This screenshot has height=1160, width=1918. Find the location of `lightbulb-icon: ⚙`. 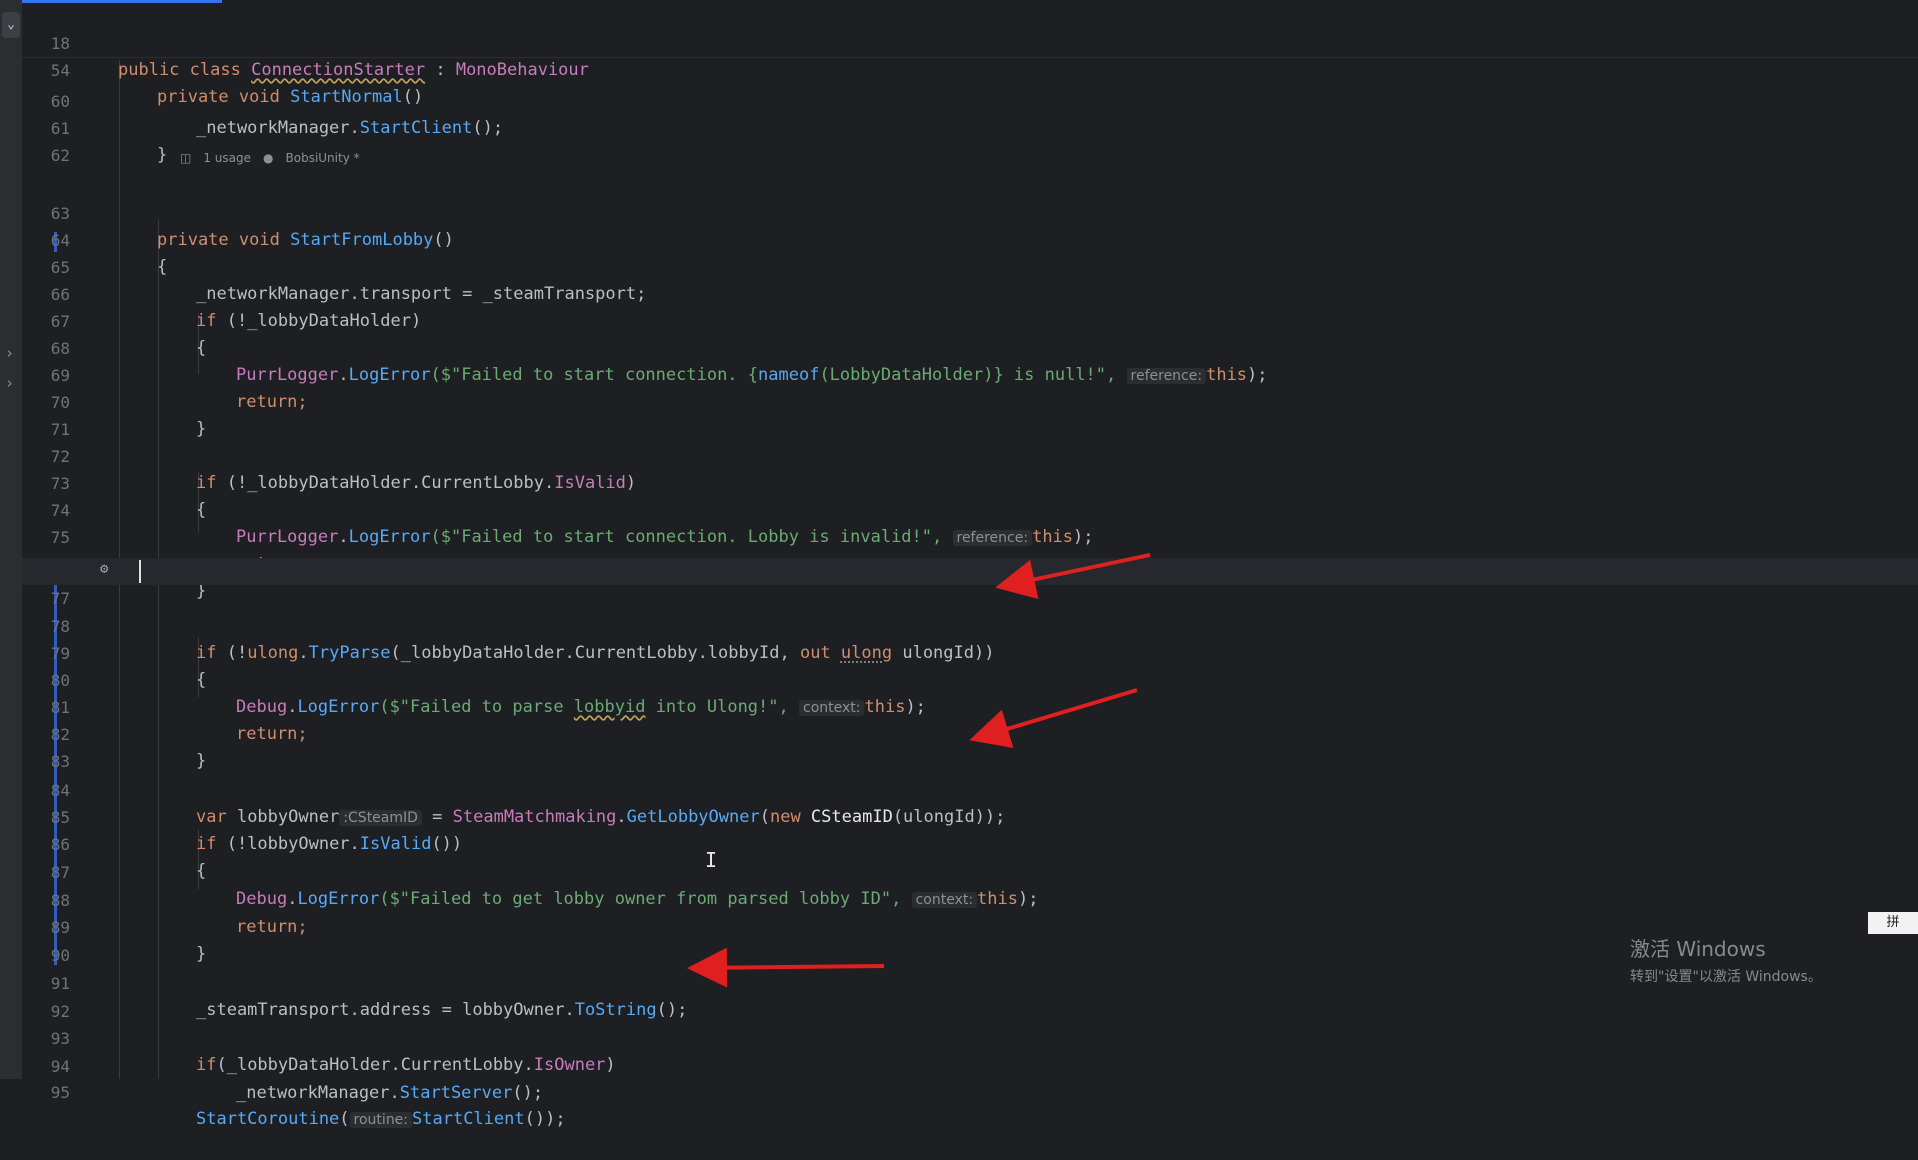

lightbulb-icon: ⚙ is located at coordinates (104, 569).